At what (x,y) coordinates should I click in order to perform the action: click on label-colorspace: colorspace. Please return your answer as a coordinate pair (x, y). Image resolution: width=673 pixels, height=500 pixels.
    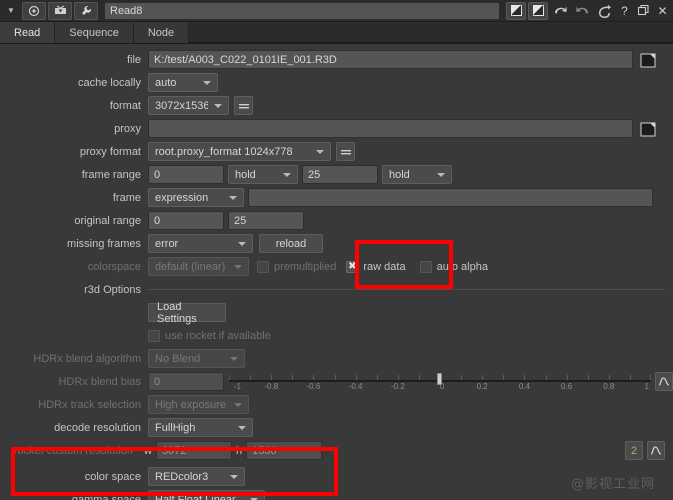
    Looking at the image, I should click on (114, 266).